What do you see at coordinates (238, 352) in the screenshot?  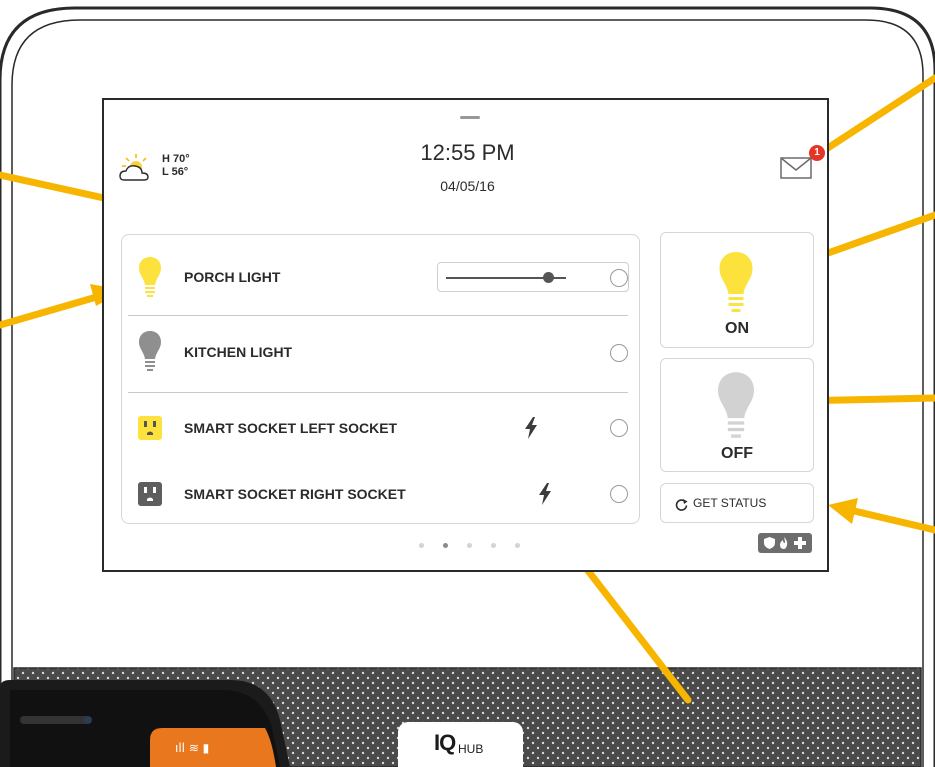 I see `device-label: KITCHEN LIGHT` at bounding box center [238, 352].